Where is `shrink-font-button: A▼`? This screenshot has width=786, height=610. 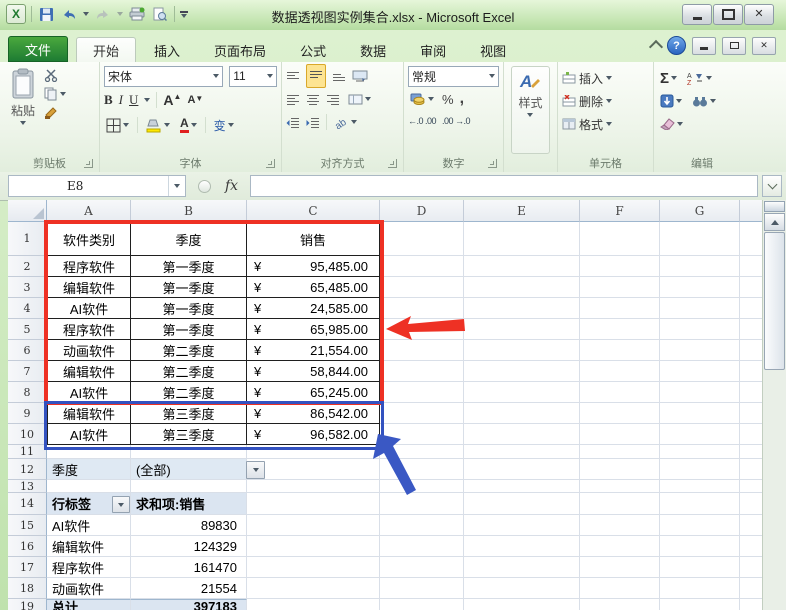 shrink-font-button: A▼ is located at coordinates (195, 100).